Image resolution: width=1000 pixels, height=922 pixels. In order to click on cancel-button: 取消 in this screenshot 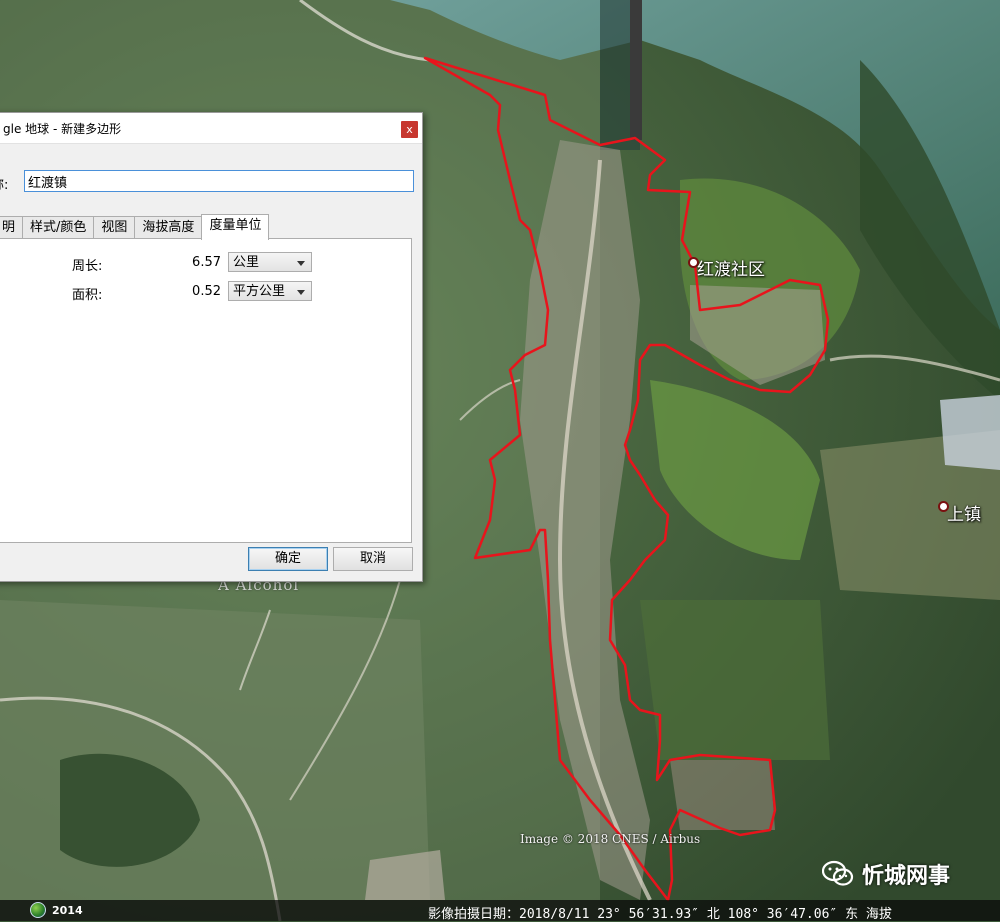, I will do `click(373, 559)`.